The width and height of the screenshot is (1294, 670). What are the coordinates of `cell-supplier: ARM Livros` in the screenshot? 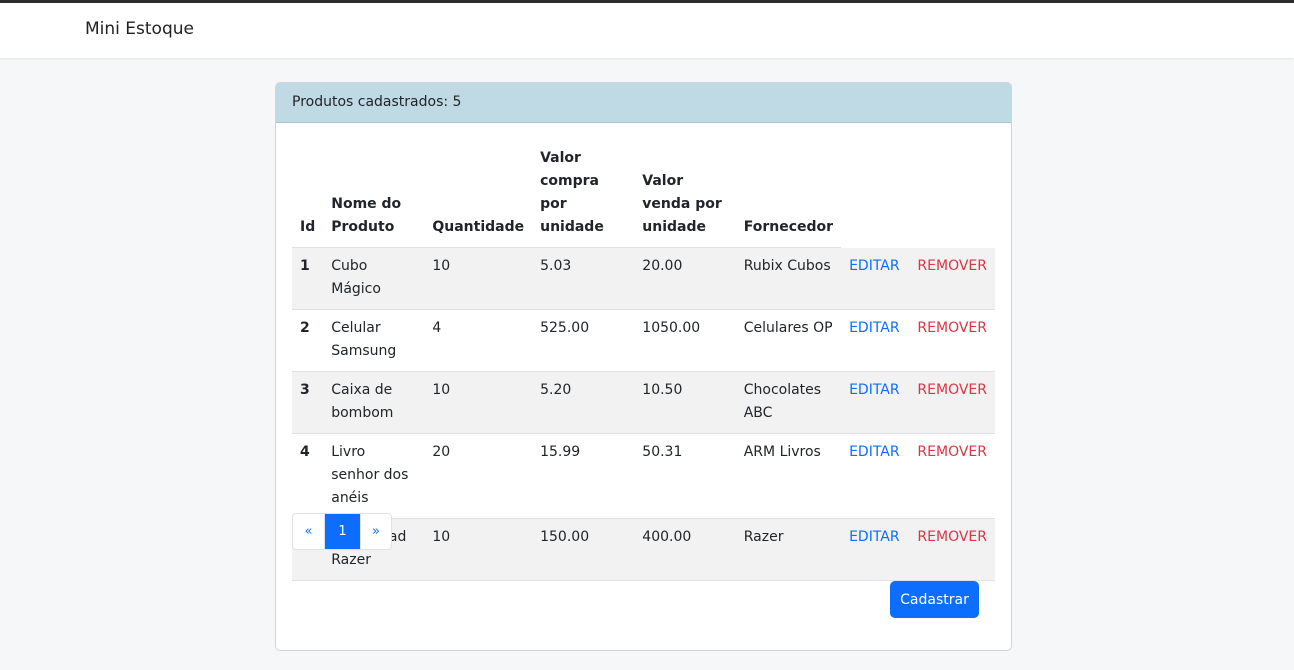 It's located at (788, 476).